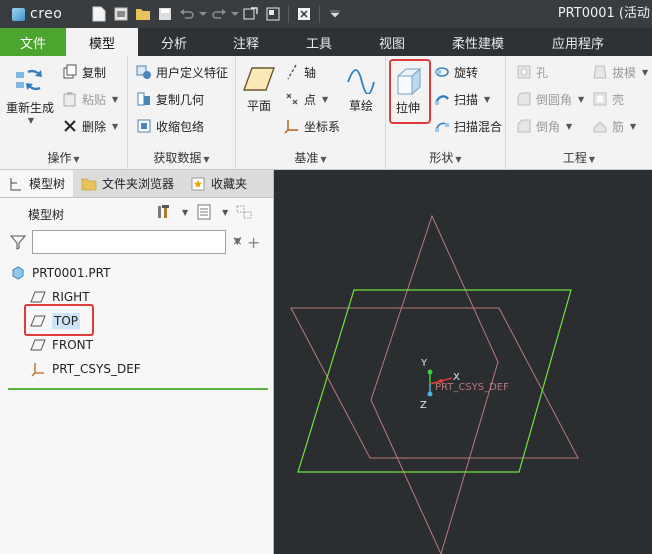 Image resolution: width=652 pixels, height=554 pixels. What do you see at coordinates (478, 42) in the screenshot?
I see `tab-flexible-modeling: 柔性建模` at bounding box center [478, 42].